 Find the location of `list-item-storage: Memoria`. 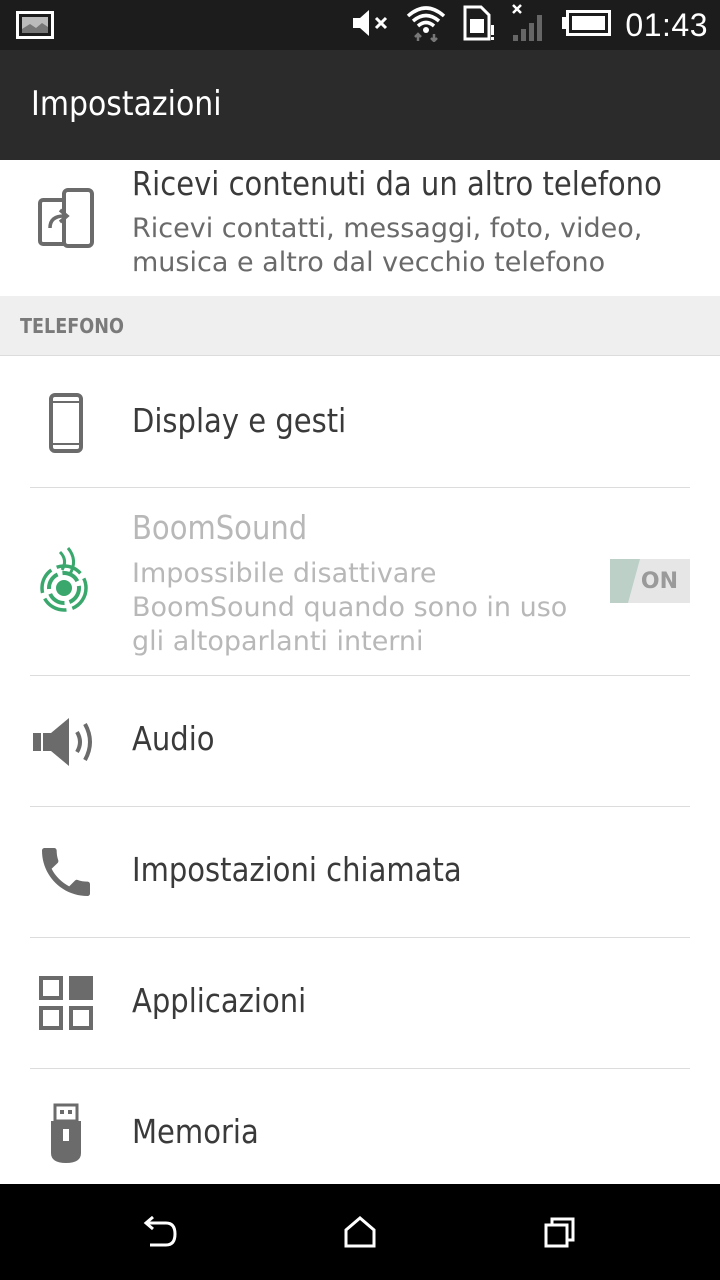

list-item-storage: Memoria is located at coordinates (360, 1126).